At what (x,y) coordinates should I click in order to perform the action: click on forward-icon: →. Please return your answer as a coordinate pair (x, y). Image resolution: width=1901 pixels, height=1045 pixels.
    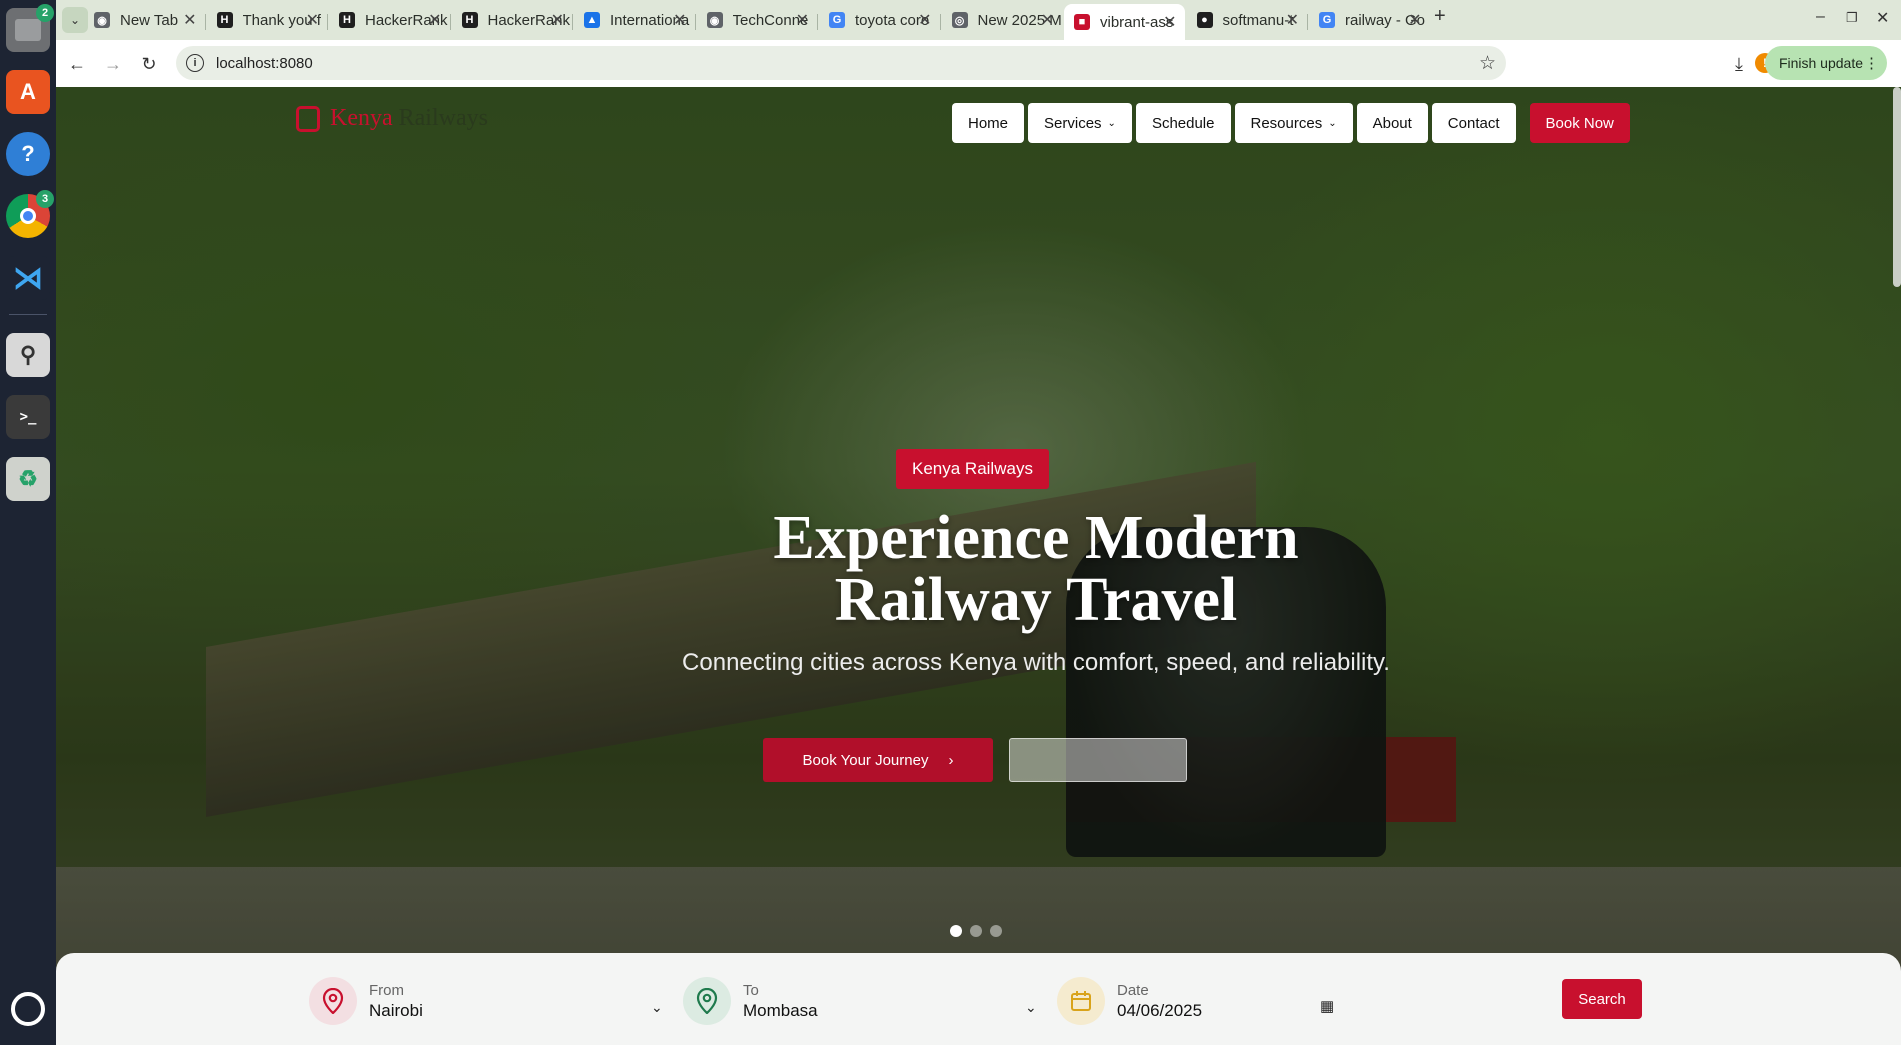
    Looking at the image, I should click on (113, 64).